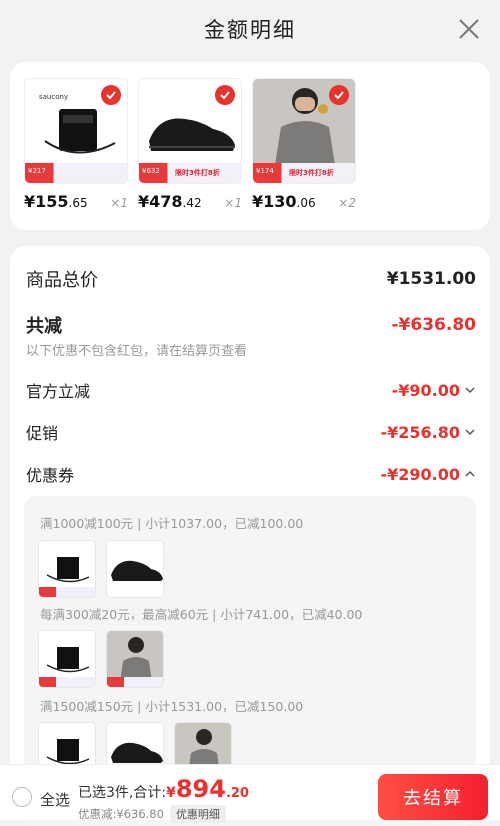 This screenshot has width=500, height=826. What do you see at coordinates (470, 474) in the screenshot?
I see `chevron-up-icon` at bounding box center [470, 474].